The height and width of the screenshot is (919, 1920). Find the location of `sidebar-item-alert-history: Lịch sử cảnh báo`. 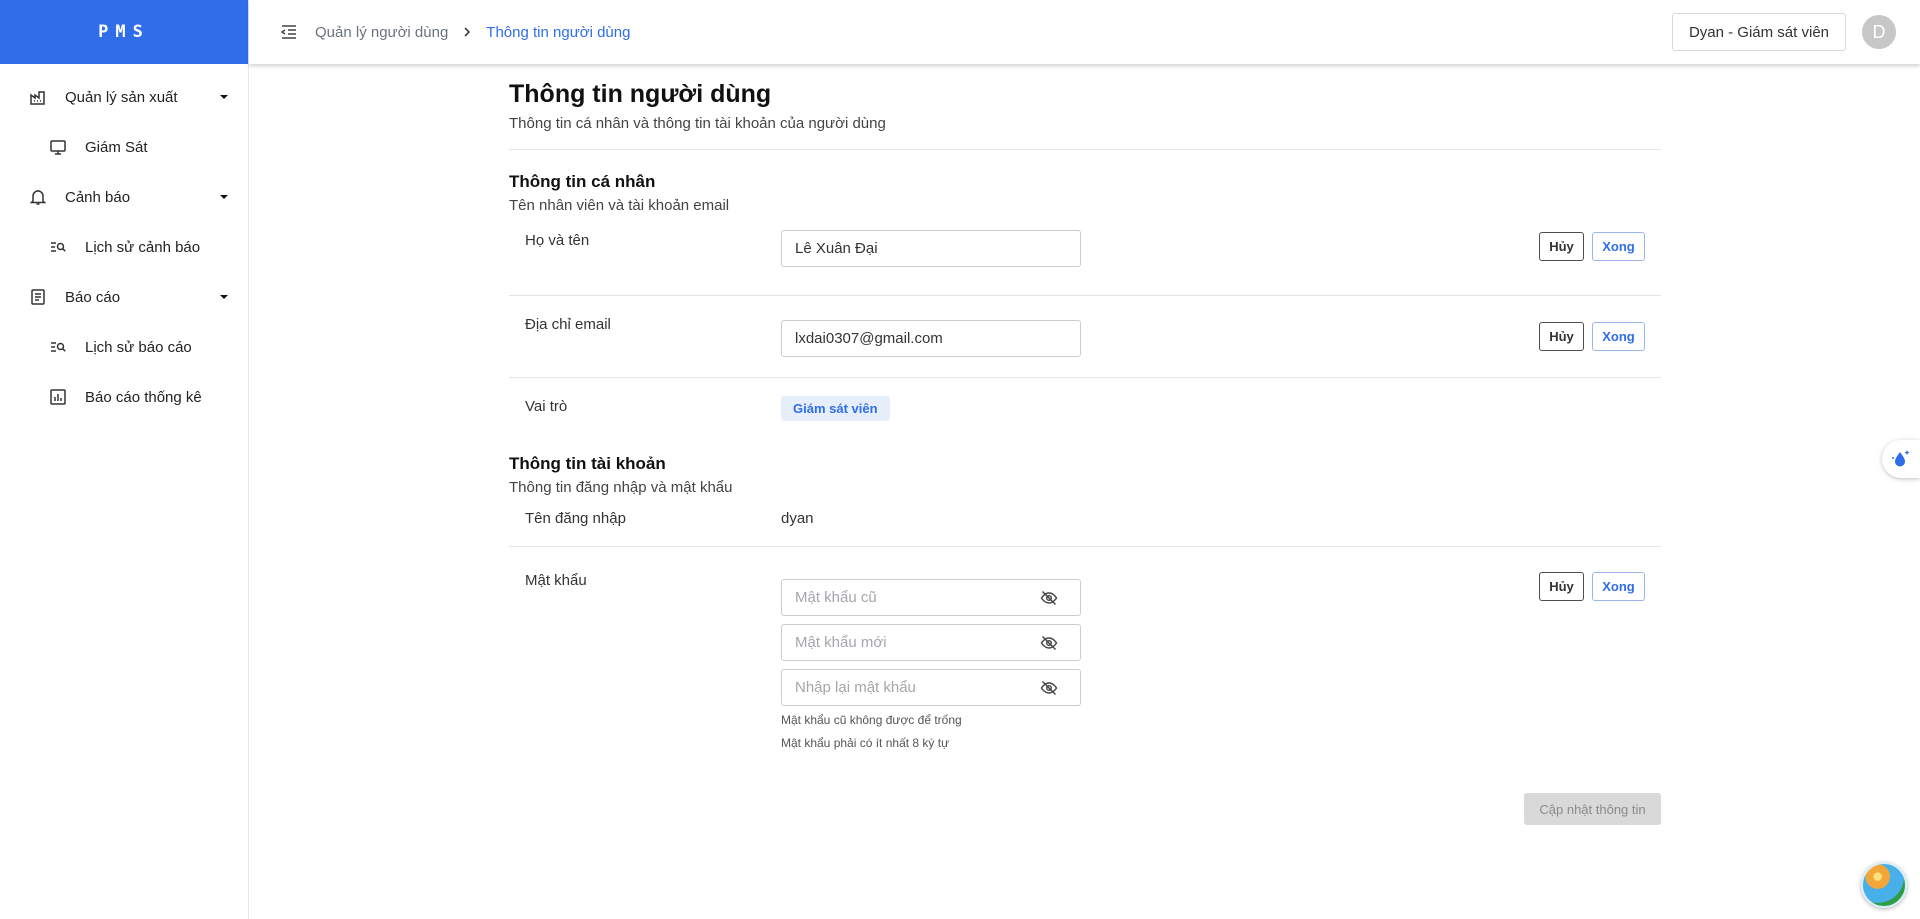

sidebar-item-alert-history: Lịch sử cảnh báo is located at coordinates (124, 247).